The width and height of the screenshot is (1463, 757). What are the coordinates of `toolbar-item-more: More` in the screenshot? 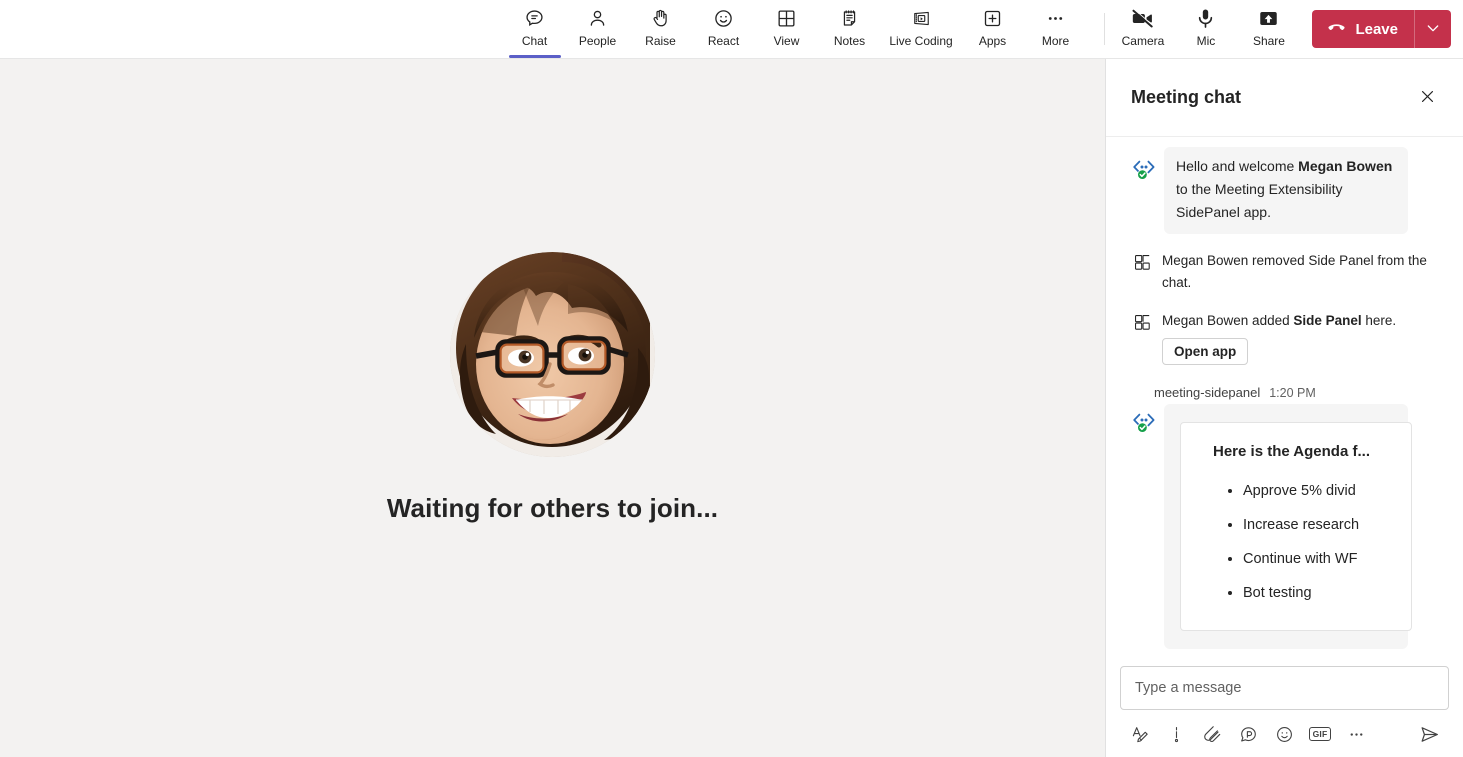 It's located at (1055, 29).